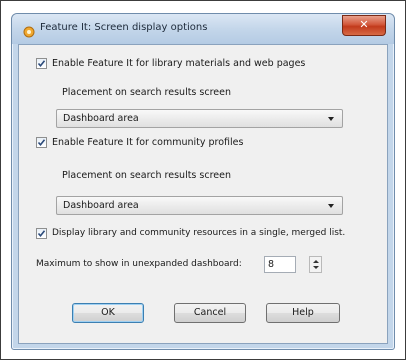 The height and width of the screenshot is (360, 406). Describe the element at coordinates (303, 313) in the screenshot. I see `help-button: Help` at that location.